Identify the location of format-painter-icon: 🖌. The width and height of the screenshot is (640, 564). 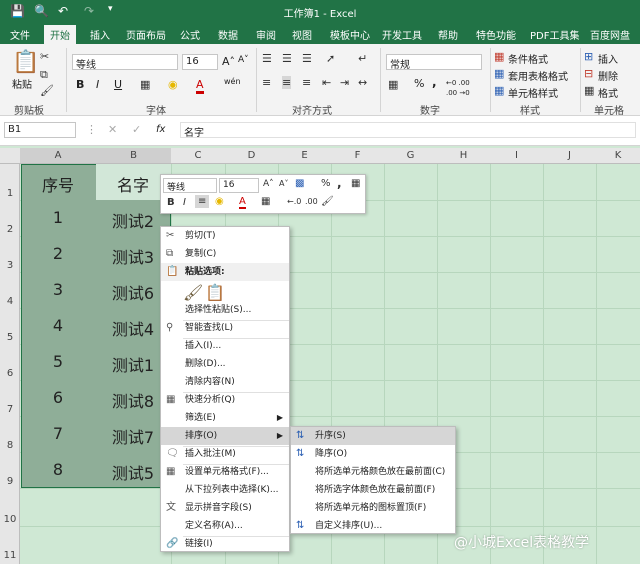
(47, 90).